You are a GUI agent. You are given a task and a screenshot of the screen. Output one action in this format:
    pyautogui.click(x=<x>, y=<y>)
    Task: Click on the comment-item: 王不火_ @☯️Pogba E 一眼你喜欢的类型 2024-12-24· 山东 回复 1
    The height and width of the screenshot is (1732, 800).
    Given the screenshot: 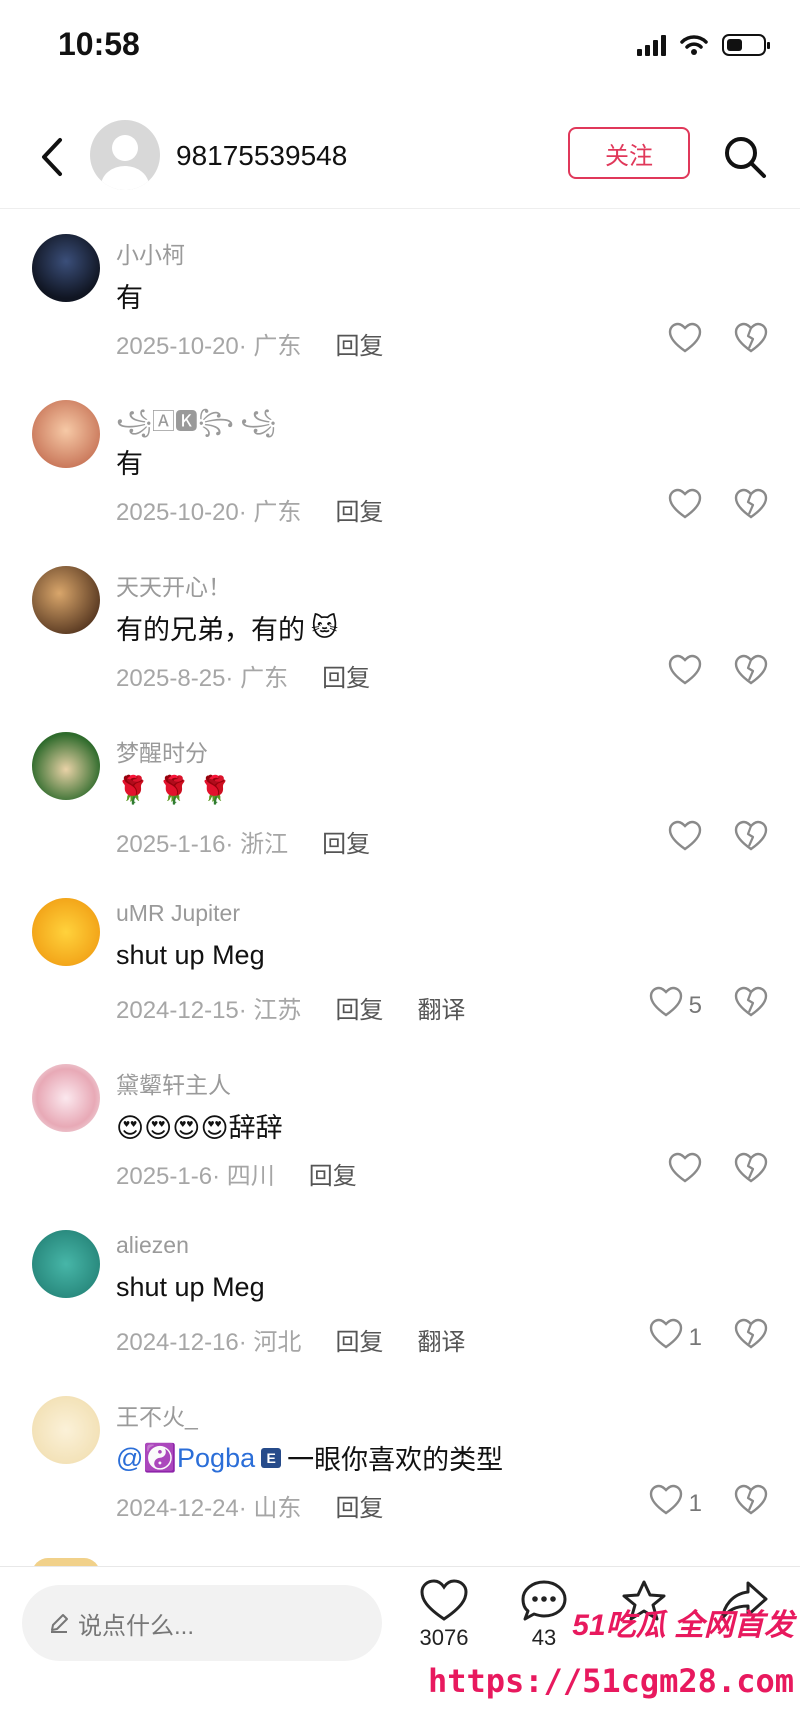 What is the action you would take?
    pyautogui.click(x=400, y=1457)
    